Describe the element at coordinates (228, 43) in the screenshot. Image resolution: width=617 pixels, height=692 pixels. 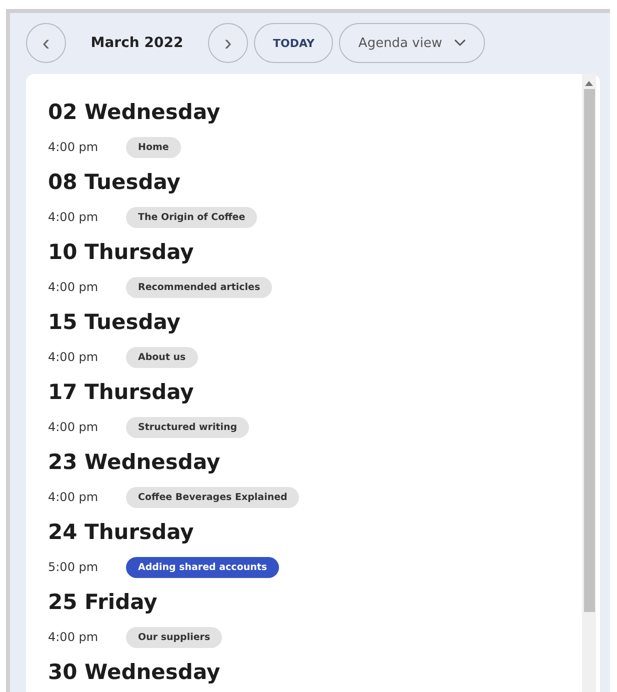
I see `next-button: ›` at that location.